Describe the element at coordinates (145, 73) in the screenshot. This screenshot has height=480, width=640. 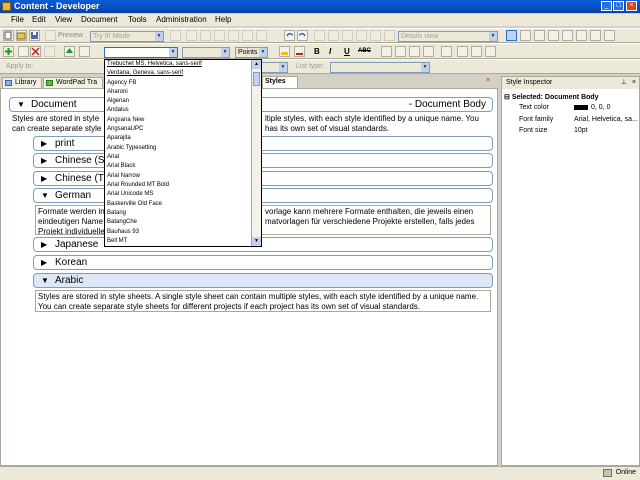
I see `font-option-recent: Verdana, Geneva, sans-serif` at that location.